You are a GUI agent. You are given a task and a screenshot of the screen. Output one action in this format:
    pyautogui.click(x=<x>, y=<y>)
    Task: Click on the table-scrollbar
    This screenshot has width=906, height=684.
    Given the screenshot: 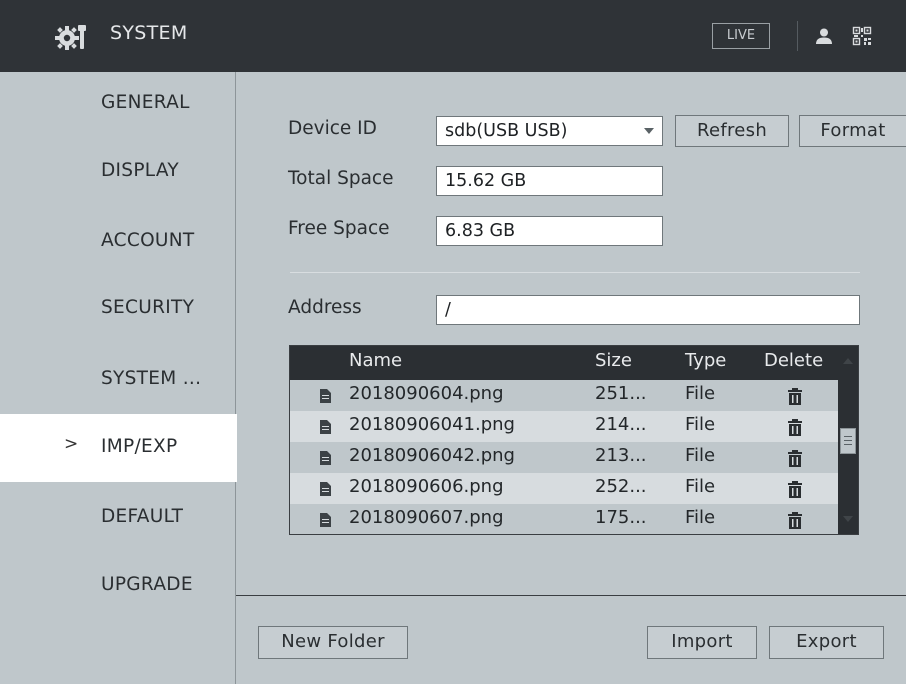 What is the action you would take?
    pyautogui.click(x=848, y=440)
    